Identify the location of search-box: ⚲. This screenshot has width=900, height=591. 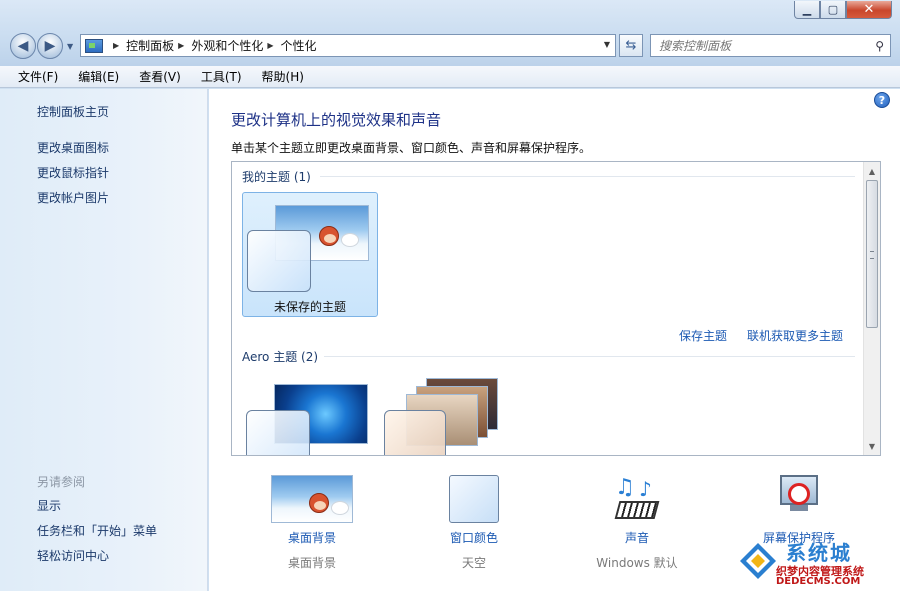
(770, 45).